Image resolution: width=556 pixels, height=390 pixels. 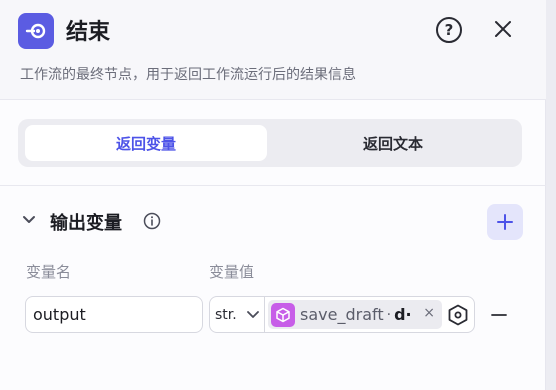 What do you see at coordinates (36, 31) in the screenshot?
I see `end-node-icon` at bounding box center [36, 31].